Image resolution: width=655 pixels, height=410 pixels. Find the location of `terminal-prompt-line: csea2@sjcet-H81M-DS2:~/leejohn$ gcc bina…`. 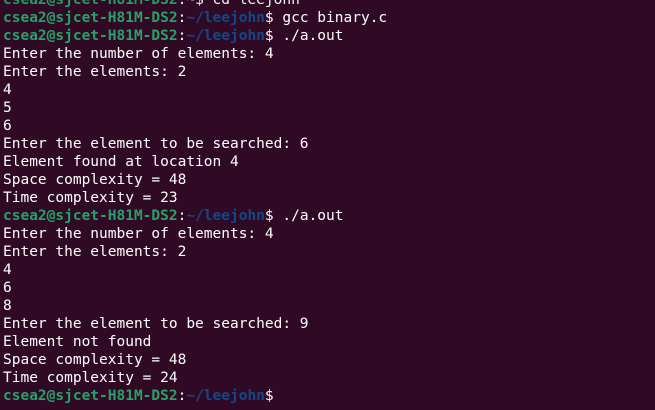

terminal-prompt-line: csea2@sjcet-H81M-DS2:~/leejohn$ gcc bina… is located at coordinates (329, 18).